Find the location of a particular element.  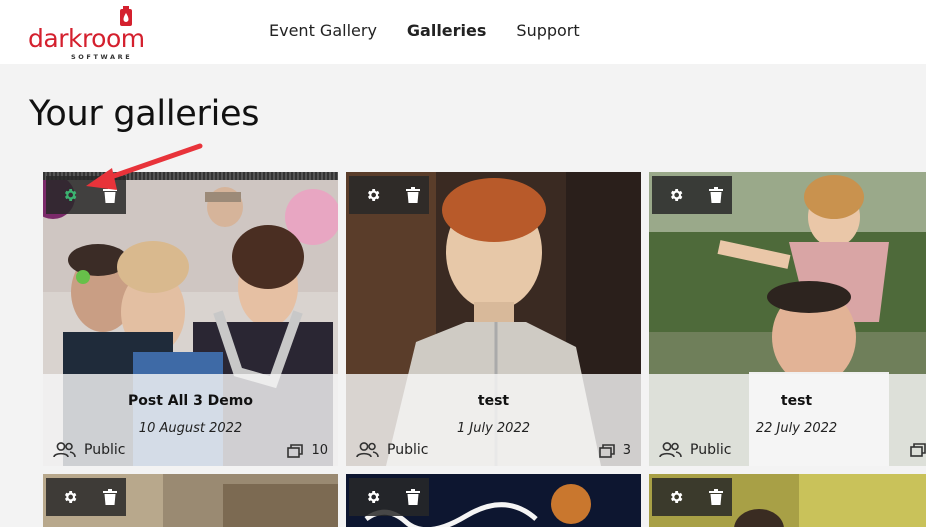

nav-support: Support is located at coordinates (547, 30).